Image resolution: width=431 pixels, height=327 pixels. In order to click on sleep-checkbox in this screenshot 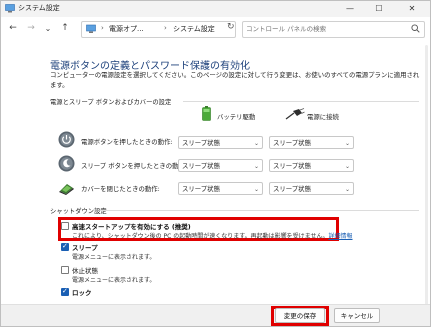, I will do `click(65, 246)`.